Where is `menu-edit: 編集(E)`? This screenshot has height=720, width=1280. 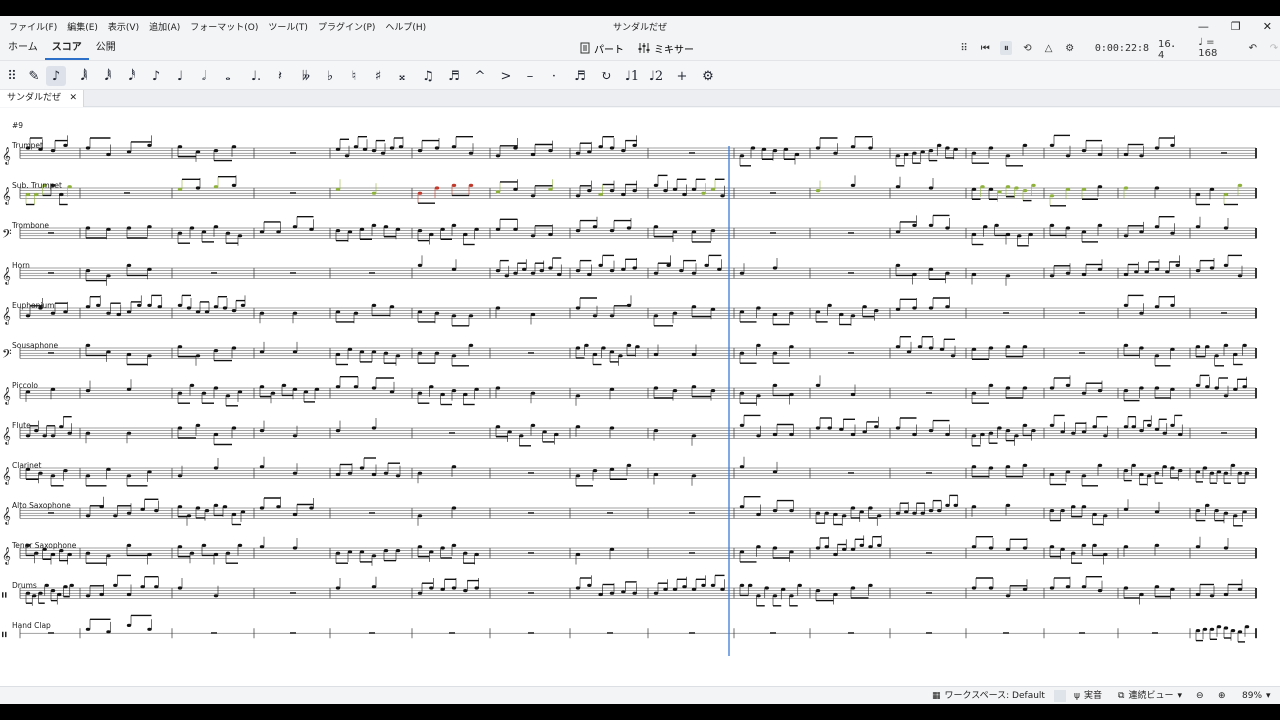
menu-edit: 編集(E) is located at coordinates (82, 26).